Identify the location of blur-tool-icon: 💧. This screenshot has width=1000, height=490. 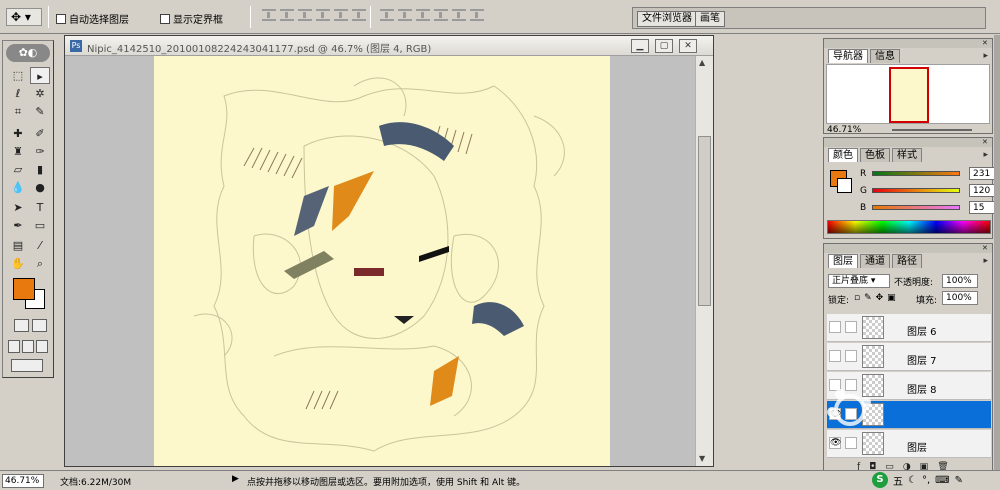
(18, 187).